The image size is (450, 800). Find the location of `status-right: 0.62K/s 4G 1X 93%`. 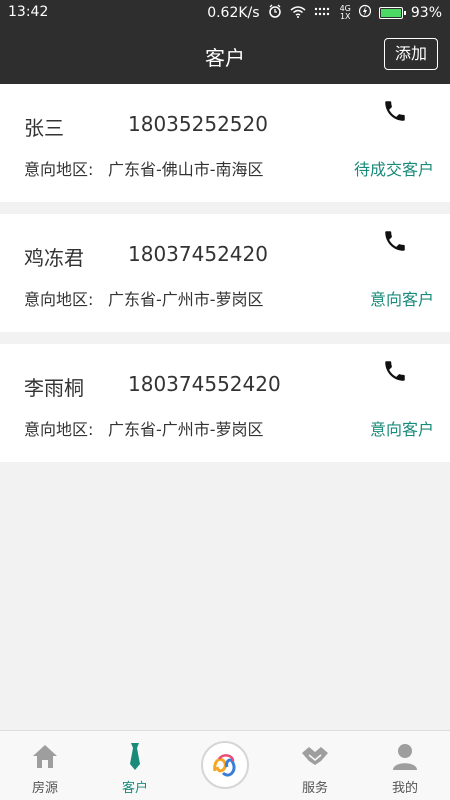

status-right: 0.62K/s 4G 1X 93% is located at coordinates (324, 13).